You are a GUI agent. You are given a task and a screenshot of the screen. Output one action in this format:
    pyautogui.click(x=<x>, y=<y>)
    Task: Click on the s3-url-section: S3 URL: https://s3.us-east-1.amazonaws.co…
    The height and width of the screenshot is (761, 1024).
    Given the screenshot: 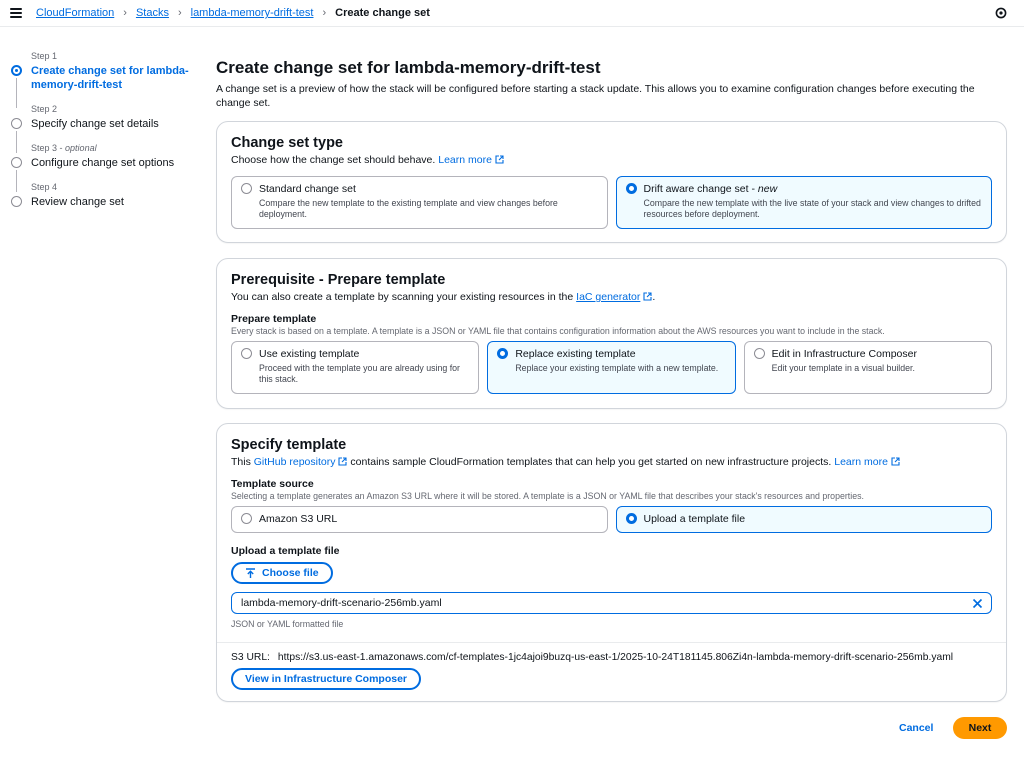 What is the action you would take?
    pyautogui.click(x=611, y=666)
    